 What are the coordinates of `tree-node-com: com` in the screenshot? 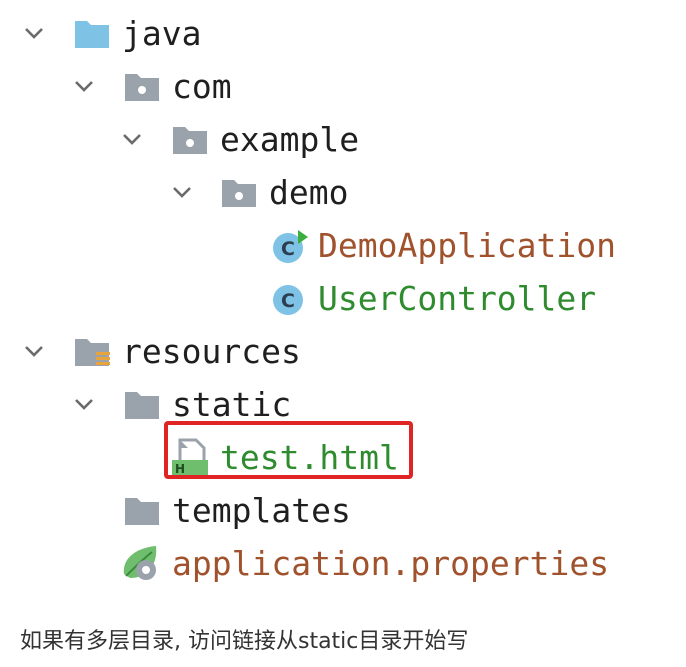 It's located at (343, 86).